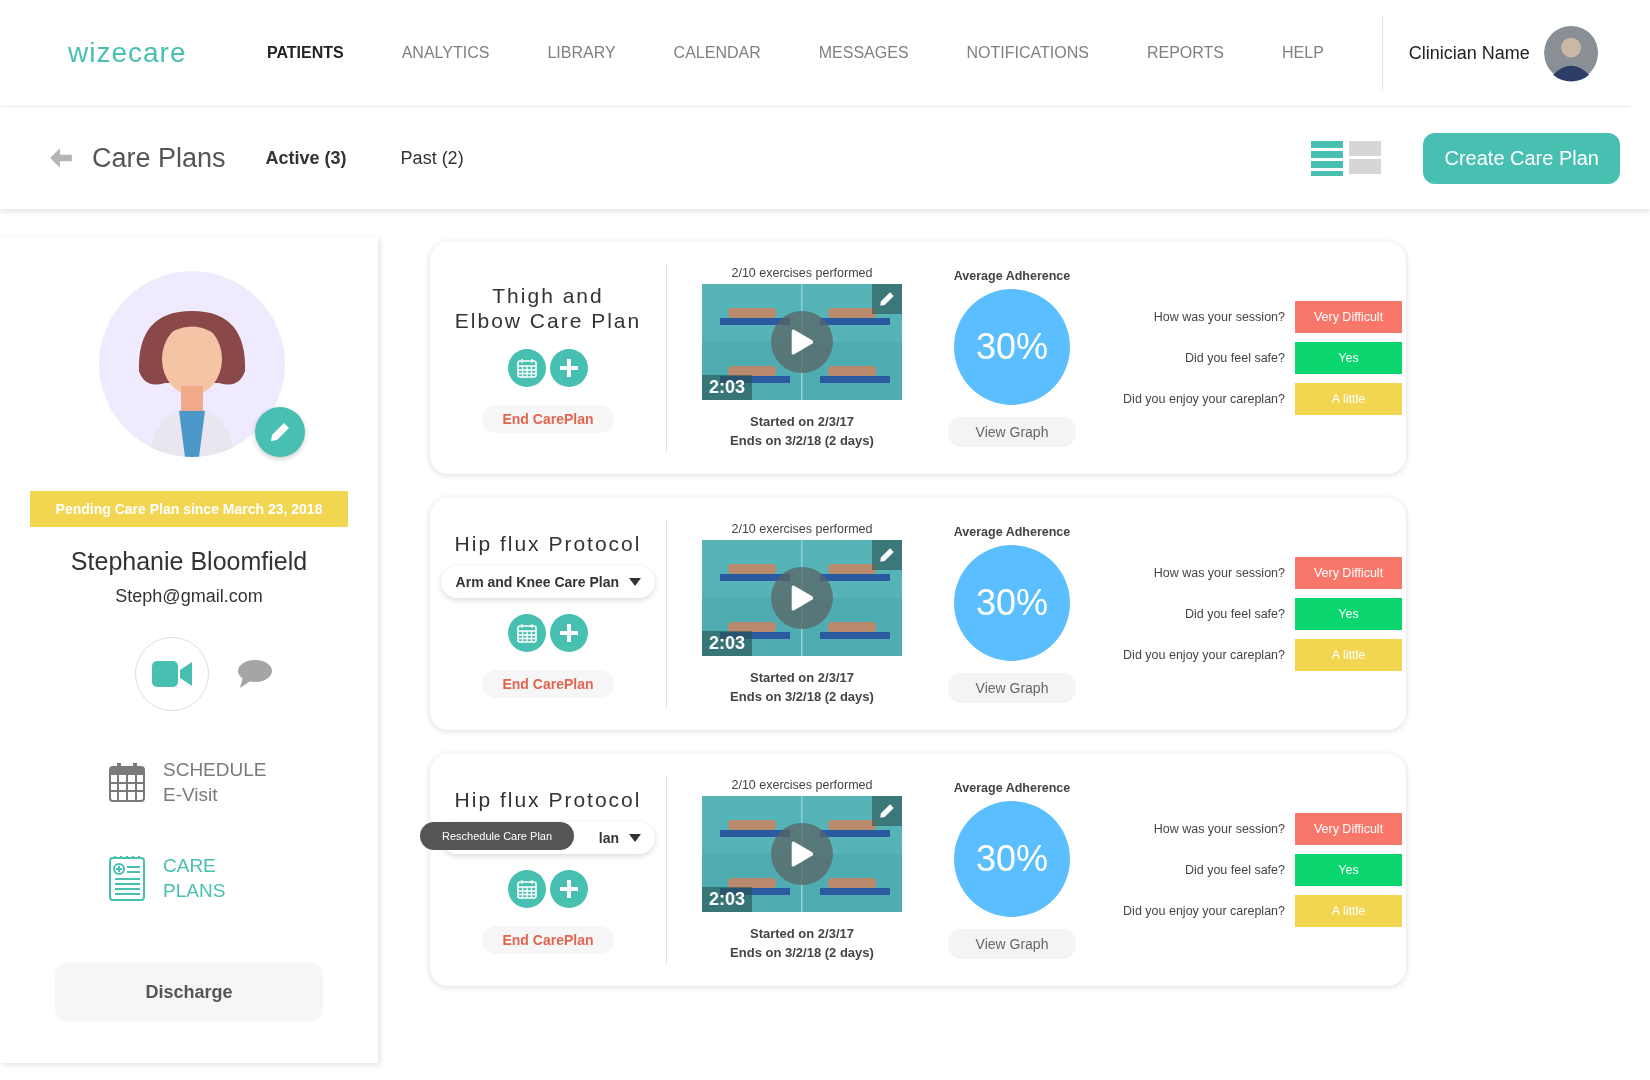 The image size is (1650, 1080). What do you see at coordinates (497, 835) in the screenshot?
I see `tooltip: Reschedule Care Plan` at bounding box center [497, 835].